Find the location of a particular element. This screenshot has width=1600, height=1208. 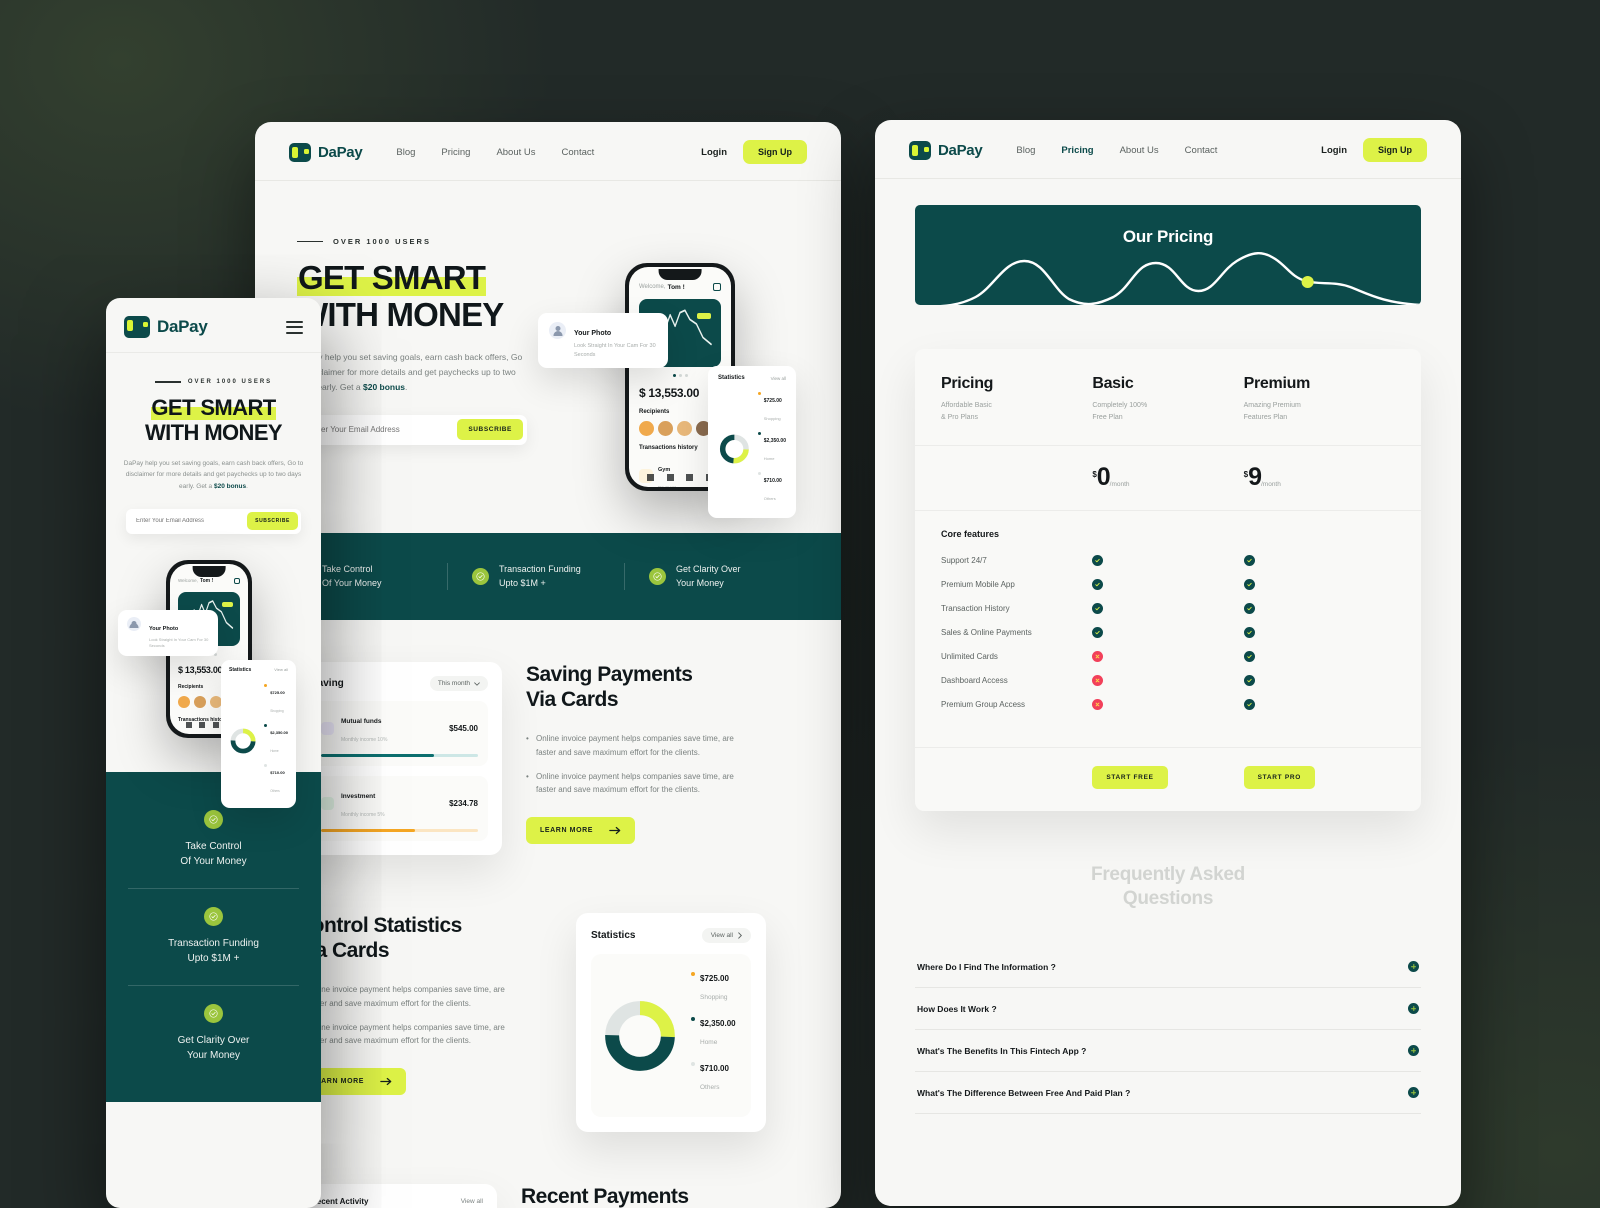

pricing-col-title: Pricing is located at coordinates (967, 383).